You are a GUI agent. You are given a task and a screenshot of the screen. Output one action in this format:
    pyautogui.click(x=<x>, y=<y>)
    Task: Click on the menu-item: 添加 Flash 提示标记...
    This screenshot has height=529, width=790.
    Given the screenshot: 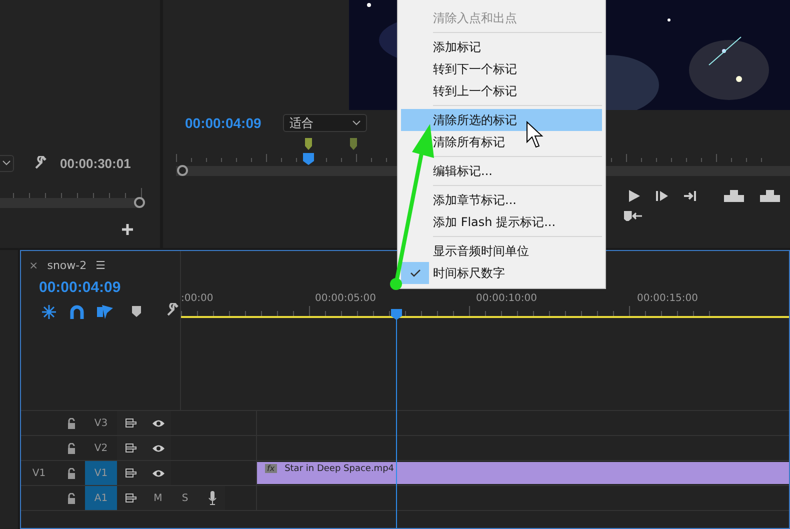 What is the action you would take?
    pyautogui.click(x=501, y=222)
    